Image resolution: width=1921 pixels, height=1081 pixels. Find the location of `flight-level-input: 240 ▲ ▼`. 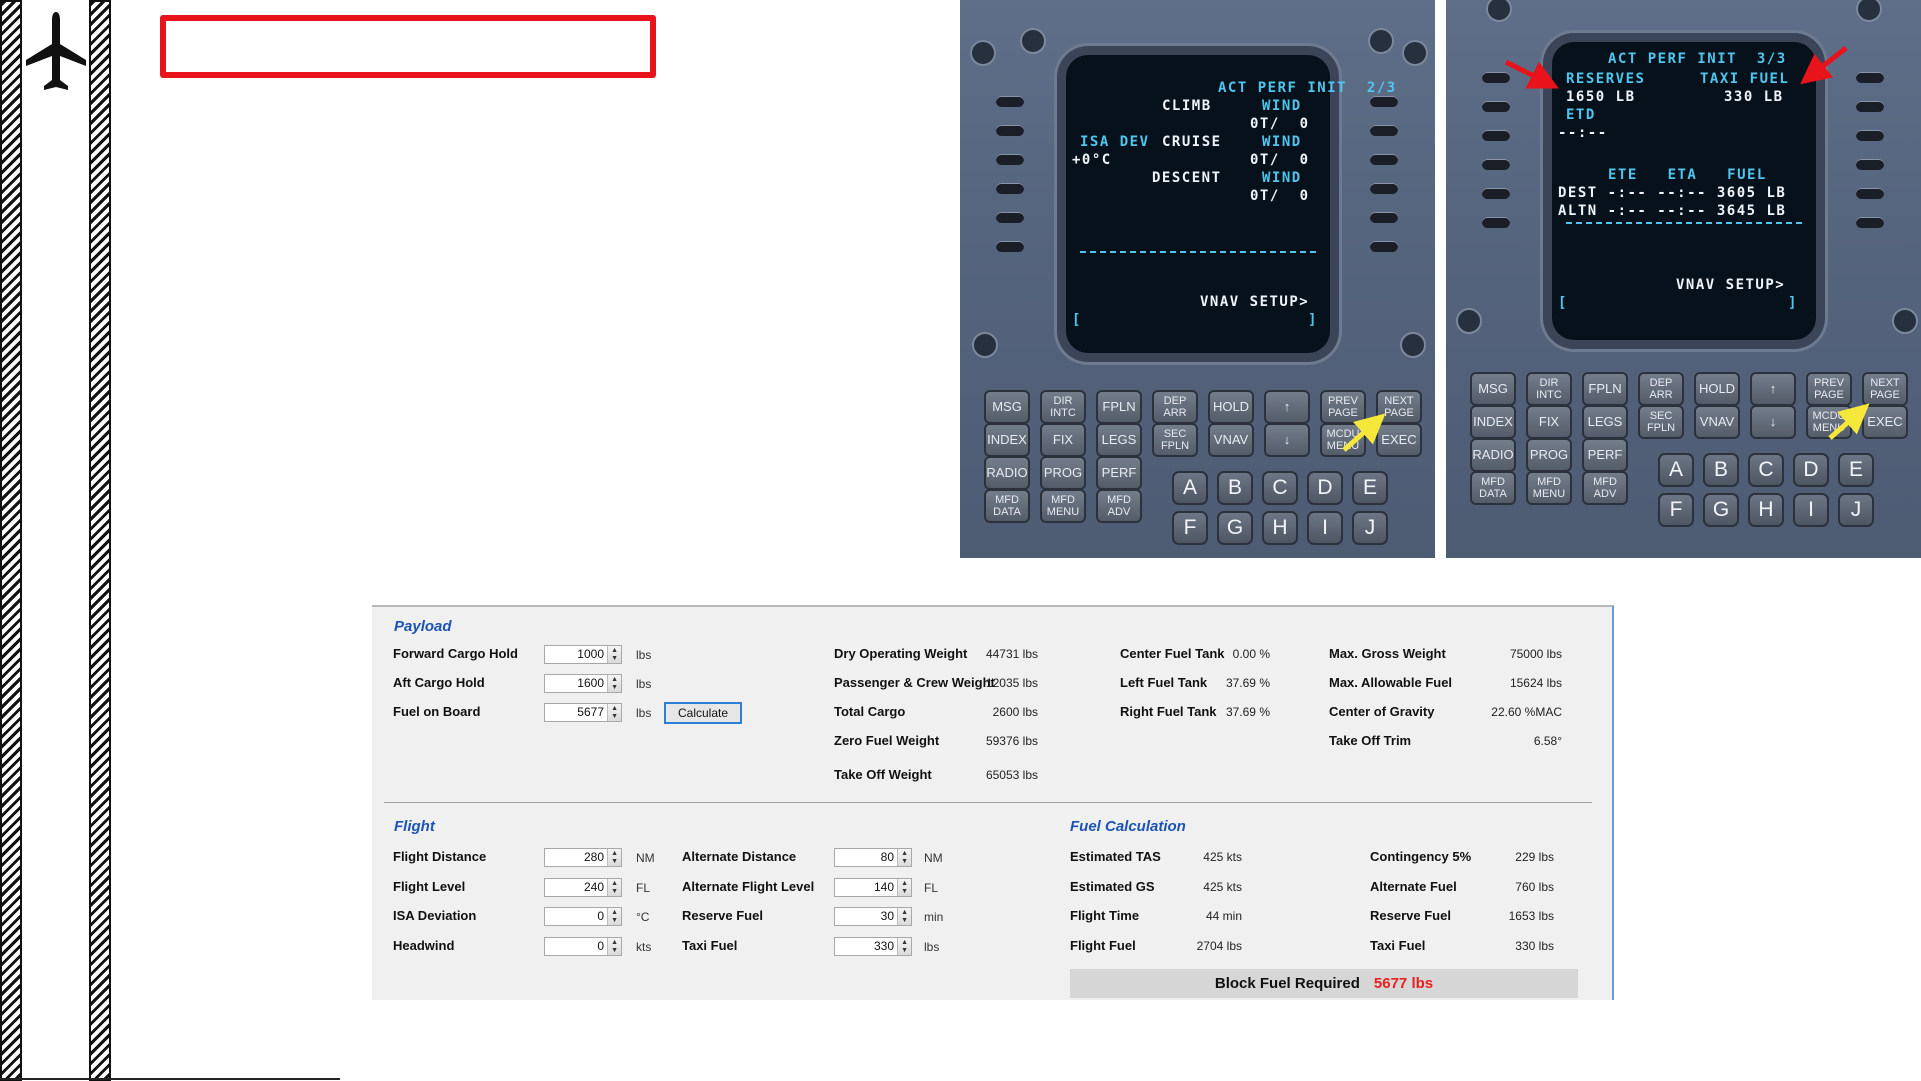

flight-level-input: 240 ▲ ▼ is located at coordinates (583, 887).